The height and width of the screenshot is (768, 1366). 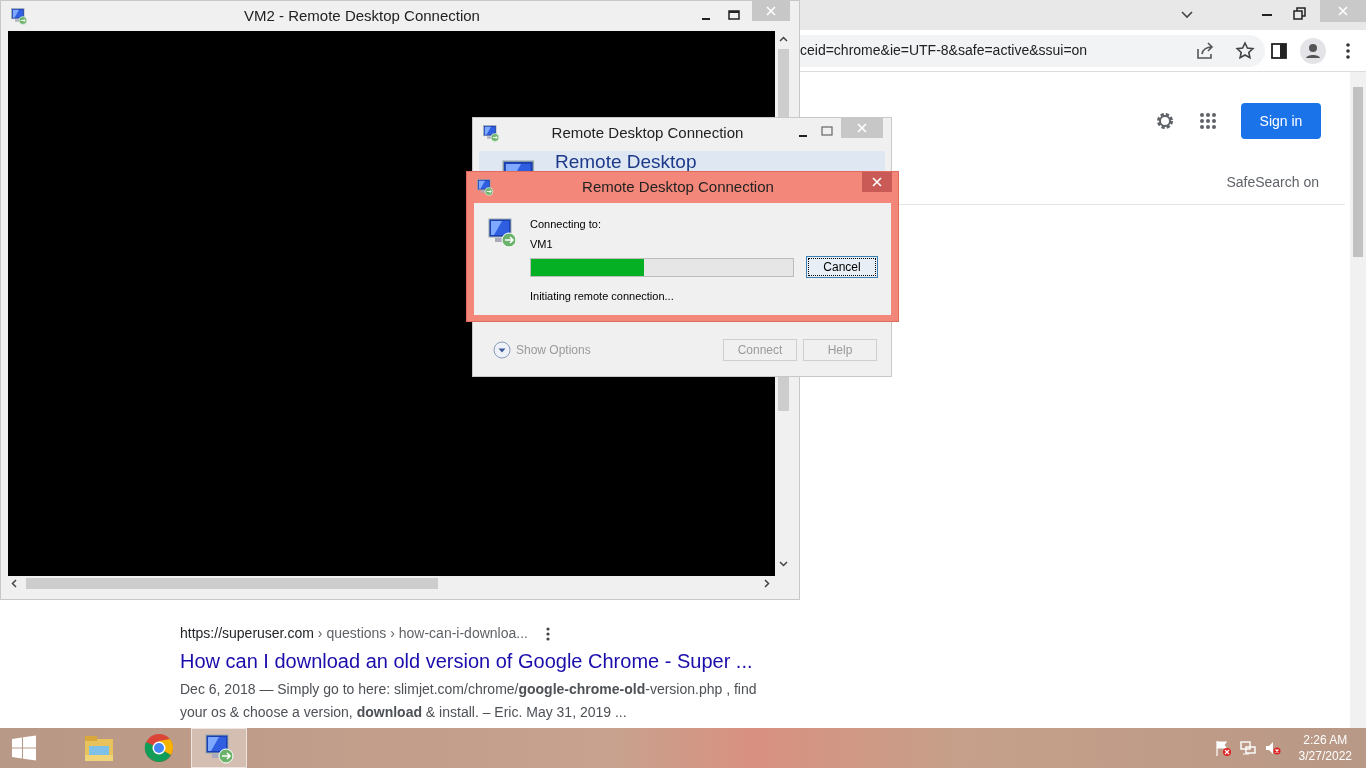 I want to click on window-title: VM2 - Remote Desktop Connection, so click(x=362, y=15).